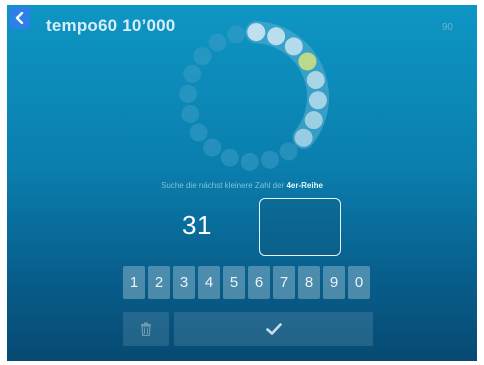 Image resolution: width=484 pixels, height=365 pixels. What do you see at coordinates (197, 225) in the screenshot?
I see `question-number: 31` at bounding box center [197, 225].